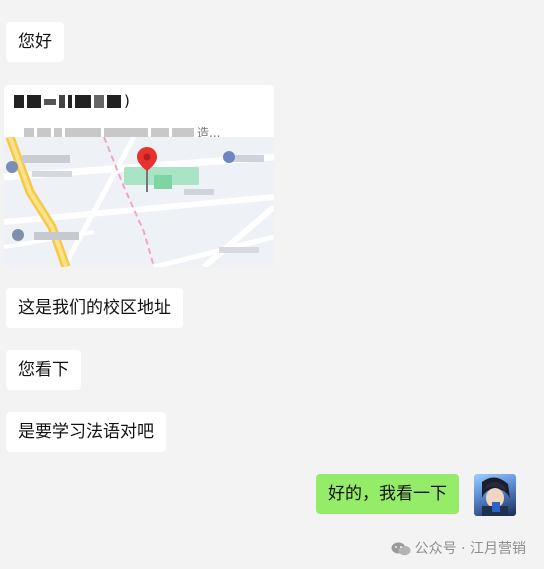 This screenshot has width=544, height=569. Describe the element at coordinates (127, 101) in the screenshot. I see `location-title-suffix: )` at that location.